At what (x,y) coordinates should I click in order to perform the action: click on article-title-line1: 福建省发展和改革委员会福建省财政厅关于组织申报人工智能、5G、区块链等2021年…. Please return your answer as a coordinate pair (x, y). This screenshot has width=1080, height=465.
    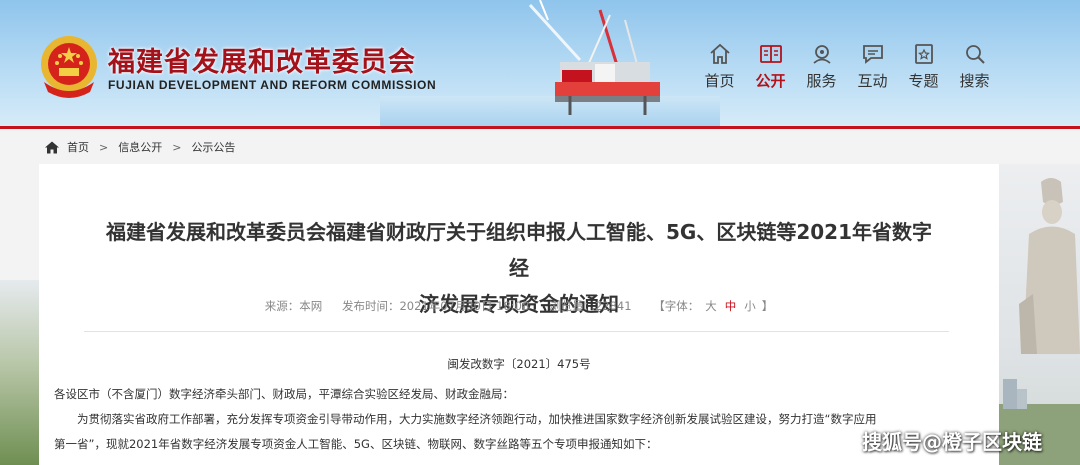
    Looking at the image, I should click on (519, 250).